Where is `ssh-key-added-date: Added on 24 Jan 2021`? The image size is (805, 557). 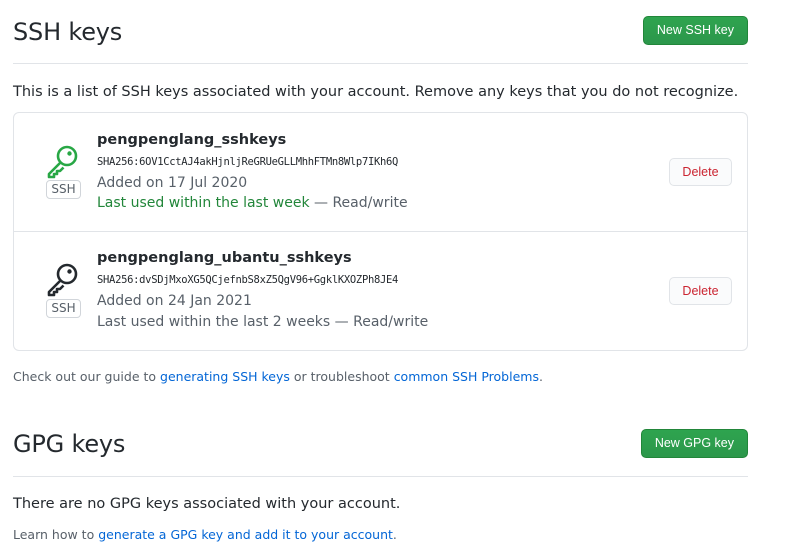
ssh-key-added-date: Added on 24 Jan 2021 is located at coordinates (174, 301).